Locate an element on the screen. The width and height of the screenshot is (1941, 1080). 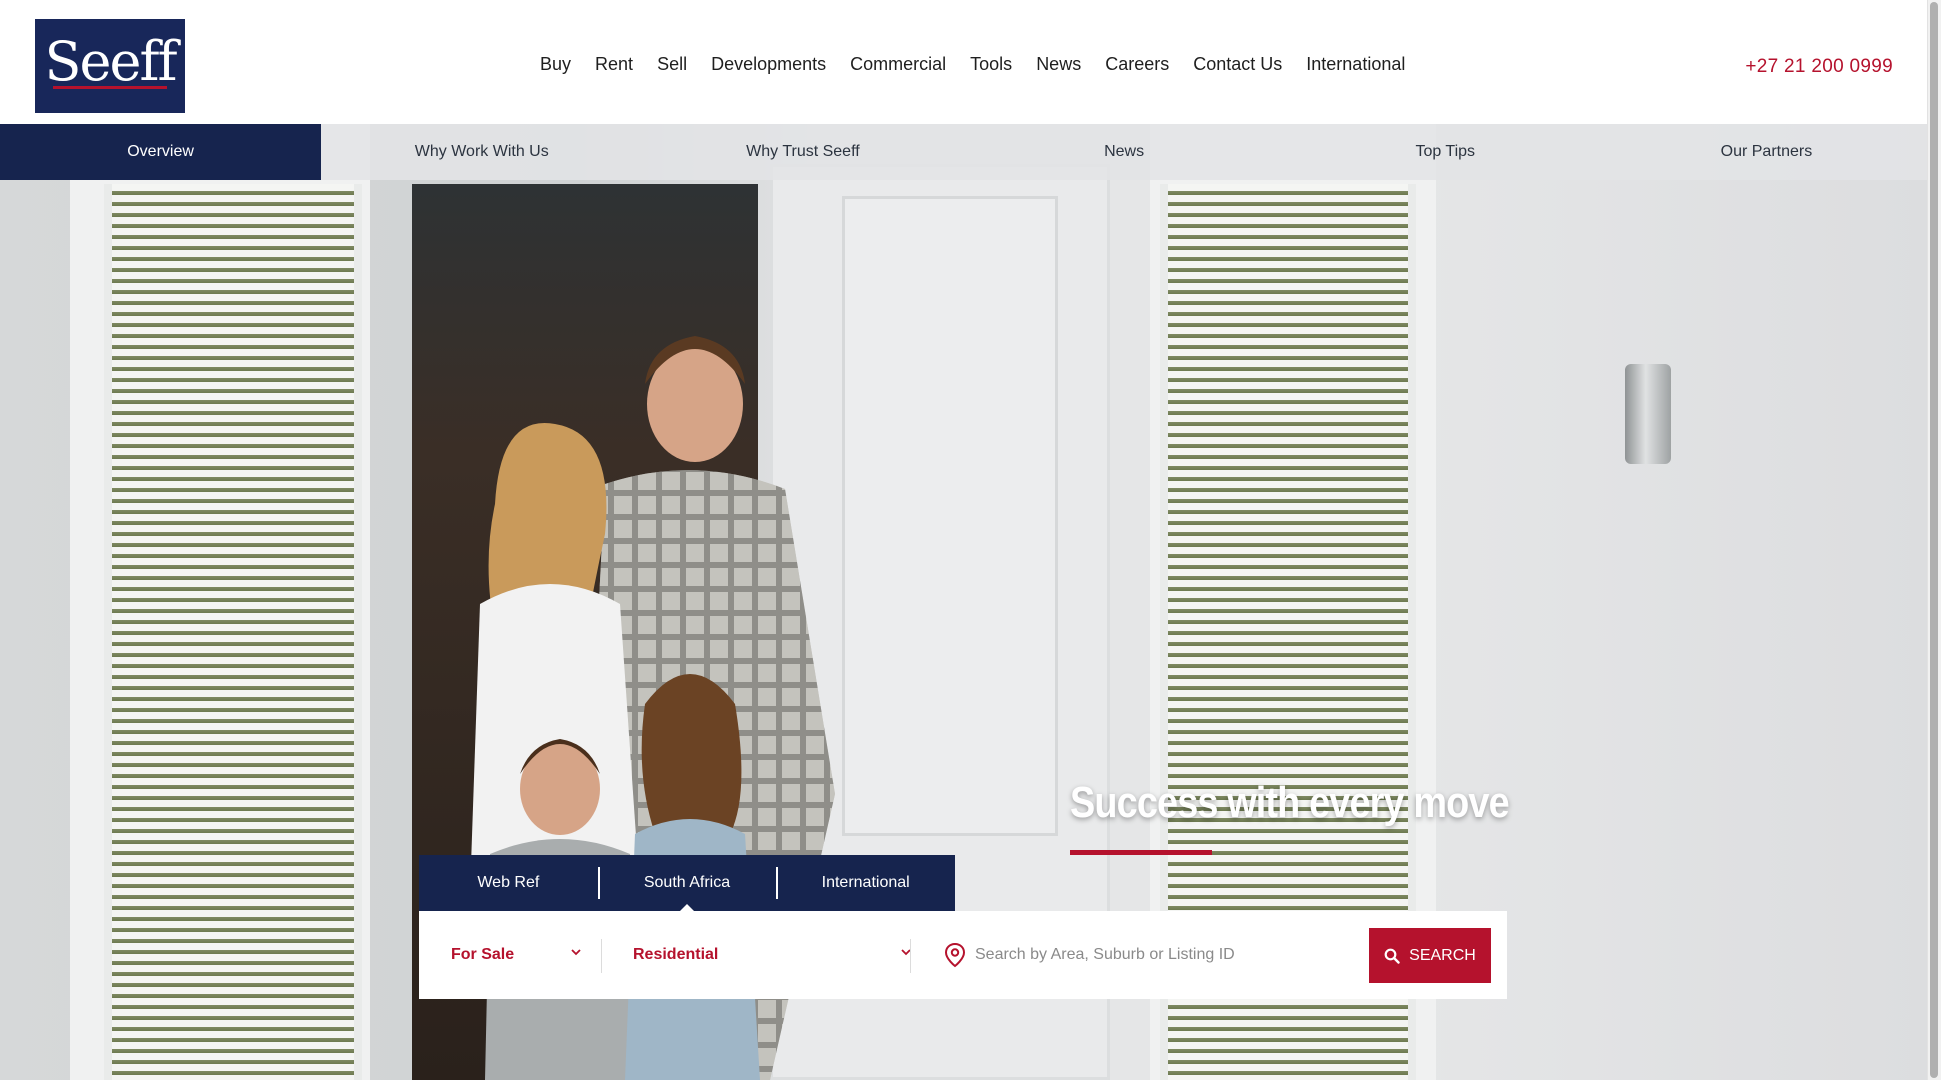
page-scrollbar is located at coordinates (1934, 540).